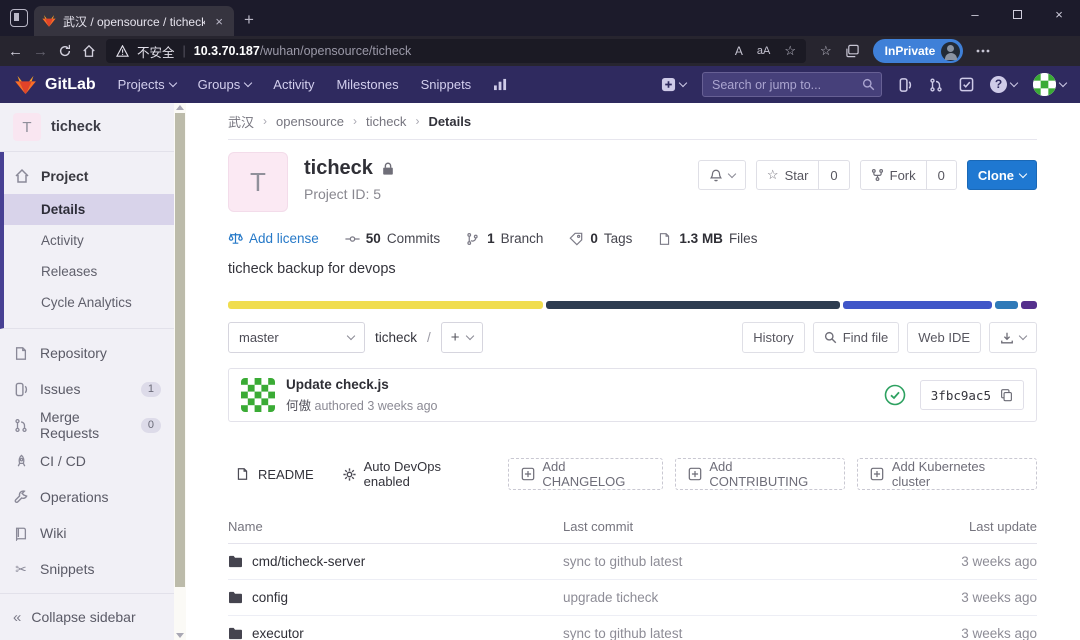 The height and width of the screenshot is (640, 1080). What do you see at coordinates (773, 337) in the screenshot?
I see `history-button: History` at bounding box center [773, 337].